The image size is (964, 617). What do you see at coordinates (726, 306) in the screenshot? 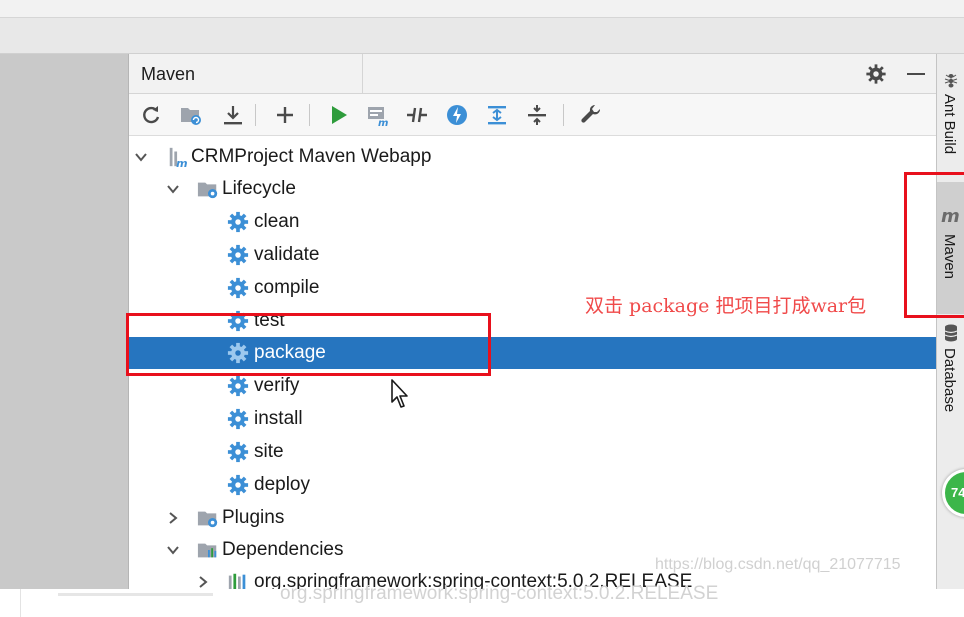
I see `annotation-note: 双击 package 把项目打成war包` at bounding box center [726, 306].